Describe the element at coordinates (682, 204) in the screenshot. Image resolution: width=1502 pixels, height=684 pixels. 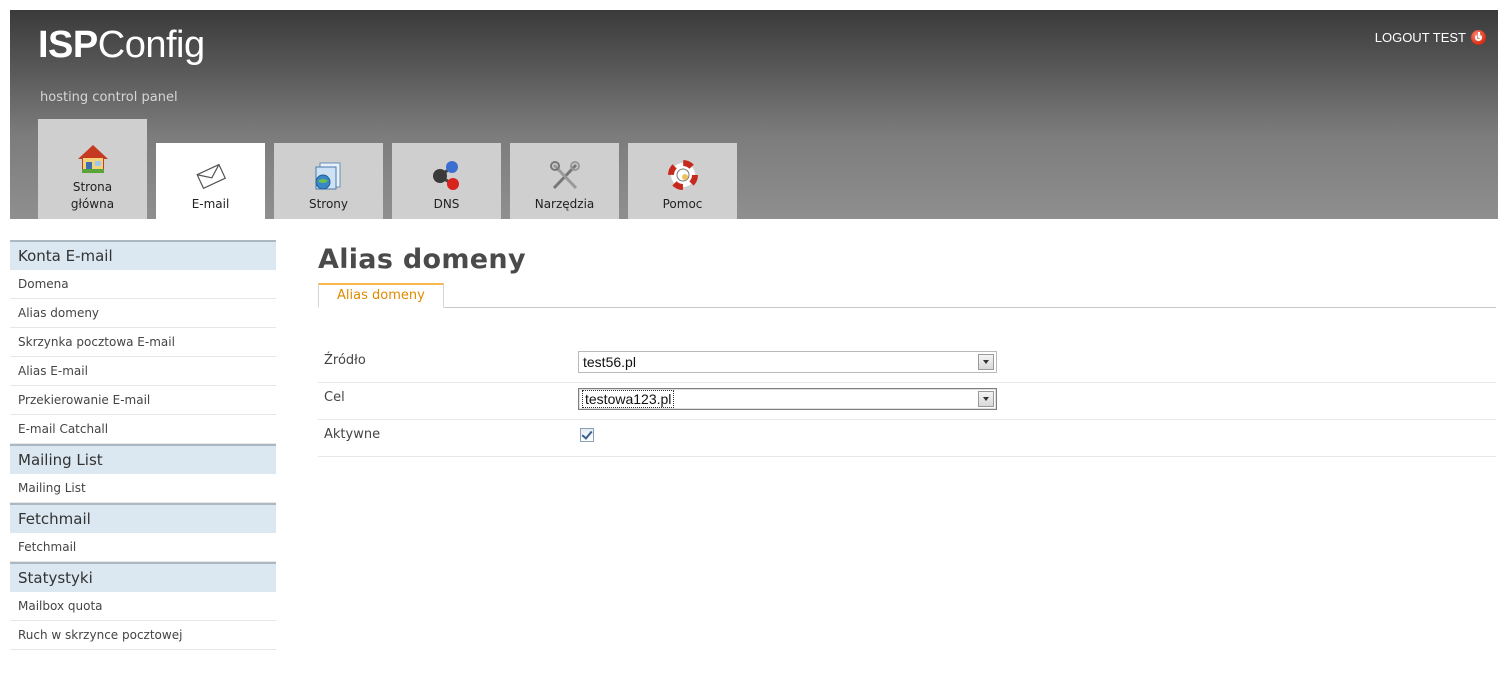
I see `tab-label: Pomoc` at that location.